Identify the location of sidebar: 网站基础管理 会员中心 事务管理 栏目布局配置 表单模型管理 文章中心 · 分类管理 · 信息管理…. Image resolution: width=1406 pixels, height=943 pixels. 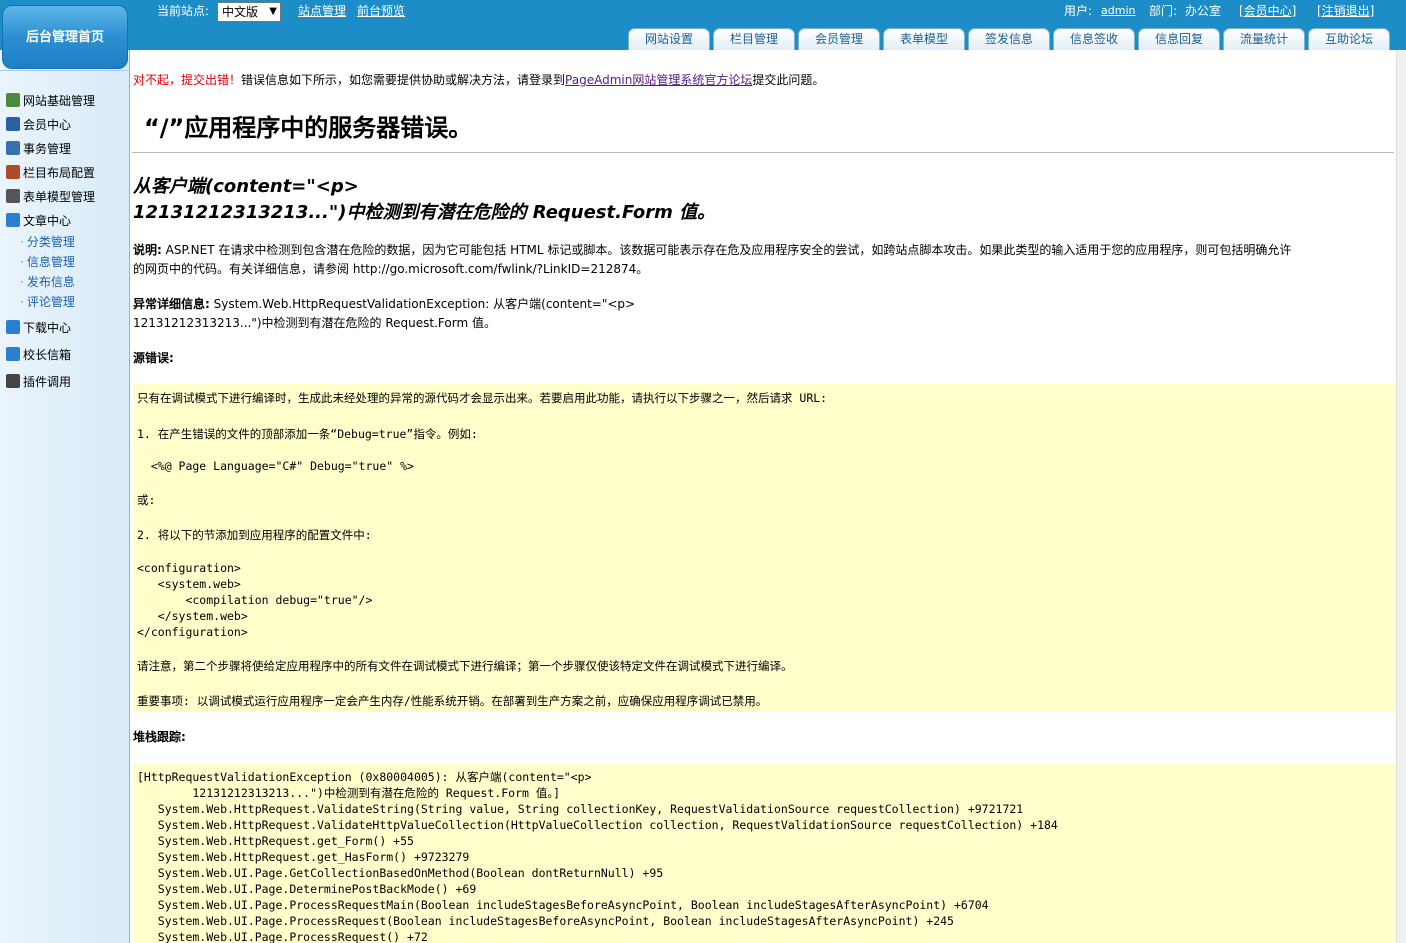
(65, 496).